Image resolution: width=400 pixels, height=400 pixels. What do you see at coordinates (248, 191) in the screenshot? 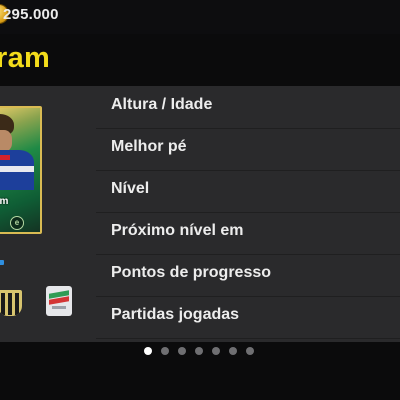
I see `stat-row-level: Nível` at bounding box center [248, 191].